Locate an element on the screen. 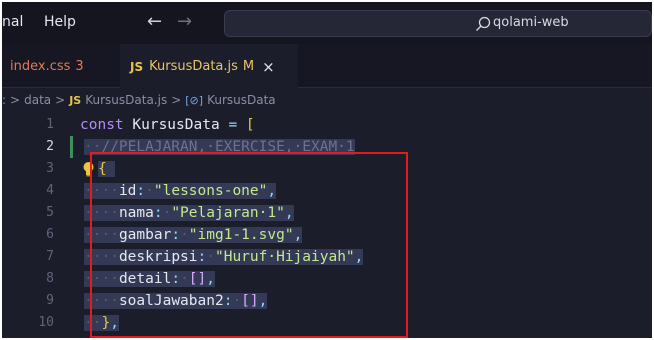 The height and width of the screenshot is (340, 654). line-number: 2 is located at coordinates (50, 146).